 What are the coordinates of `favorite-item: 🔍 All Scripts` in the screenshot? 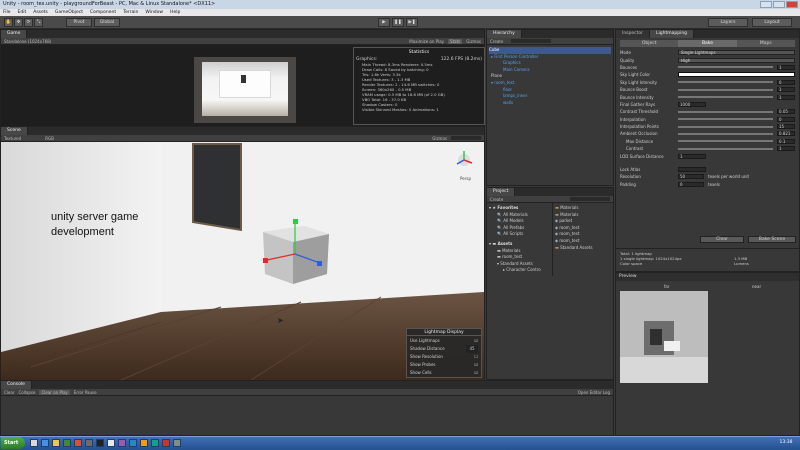 It's located at (519, 234).